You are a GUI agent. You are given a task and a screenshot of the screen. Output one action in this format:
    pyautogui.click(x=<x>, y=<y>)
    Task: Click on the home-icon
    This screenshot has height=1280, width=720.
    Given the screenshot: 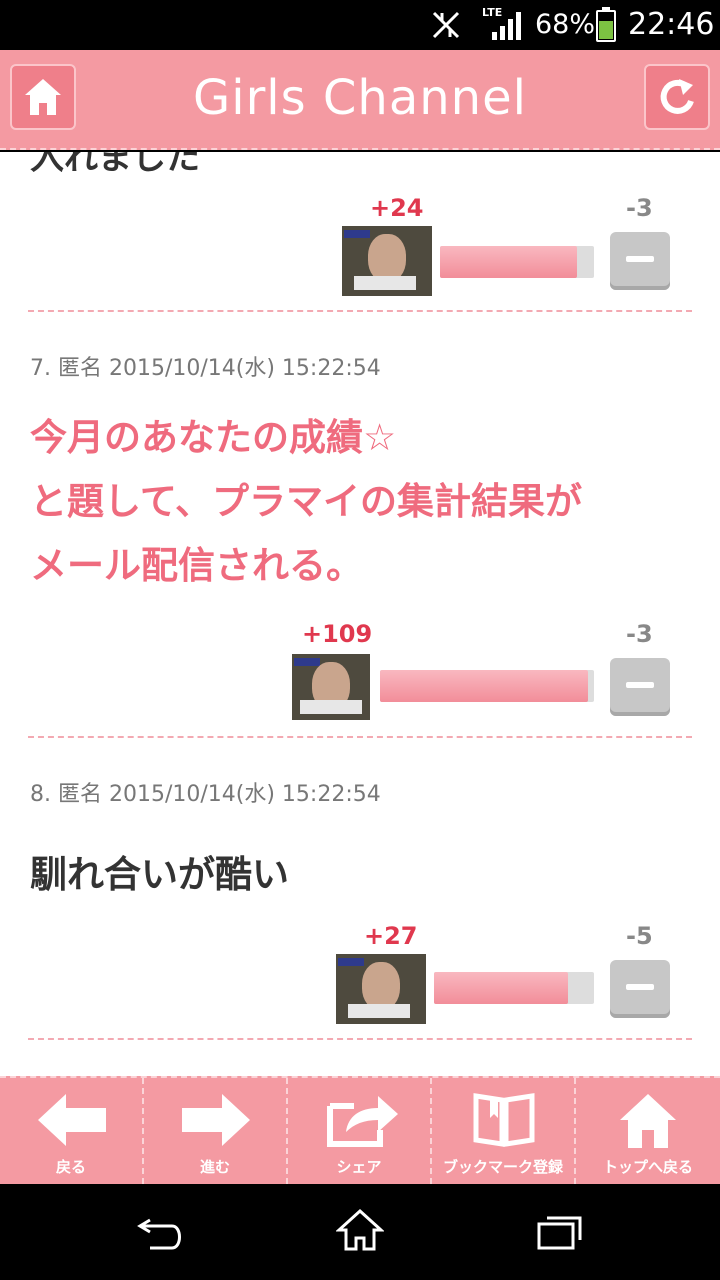 What is the action you would take?
    pyautogui.click(x=648, y=1121)
    